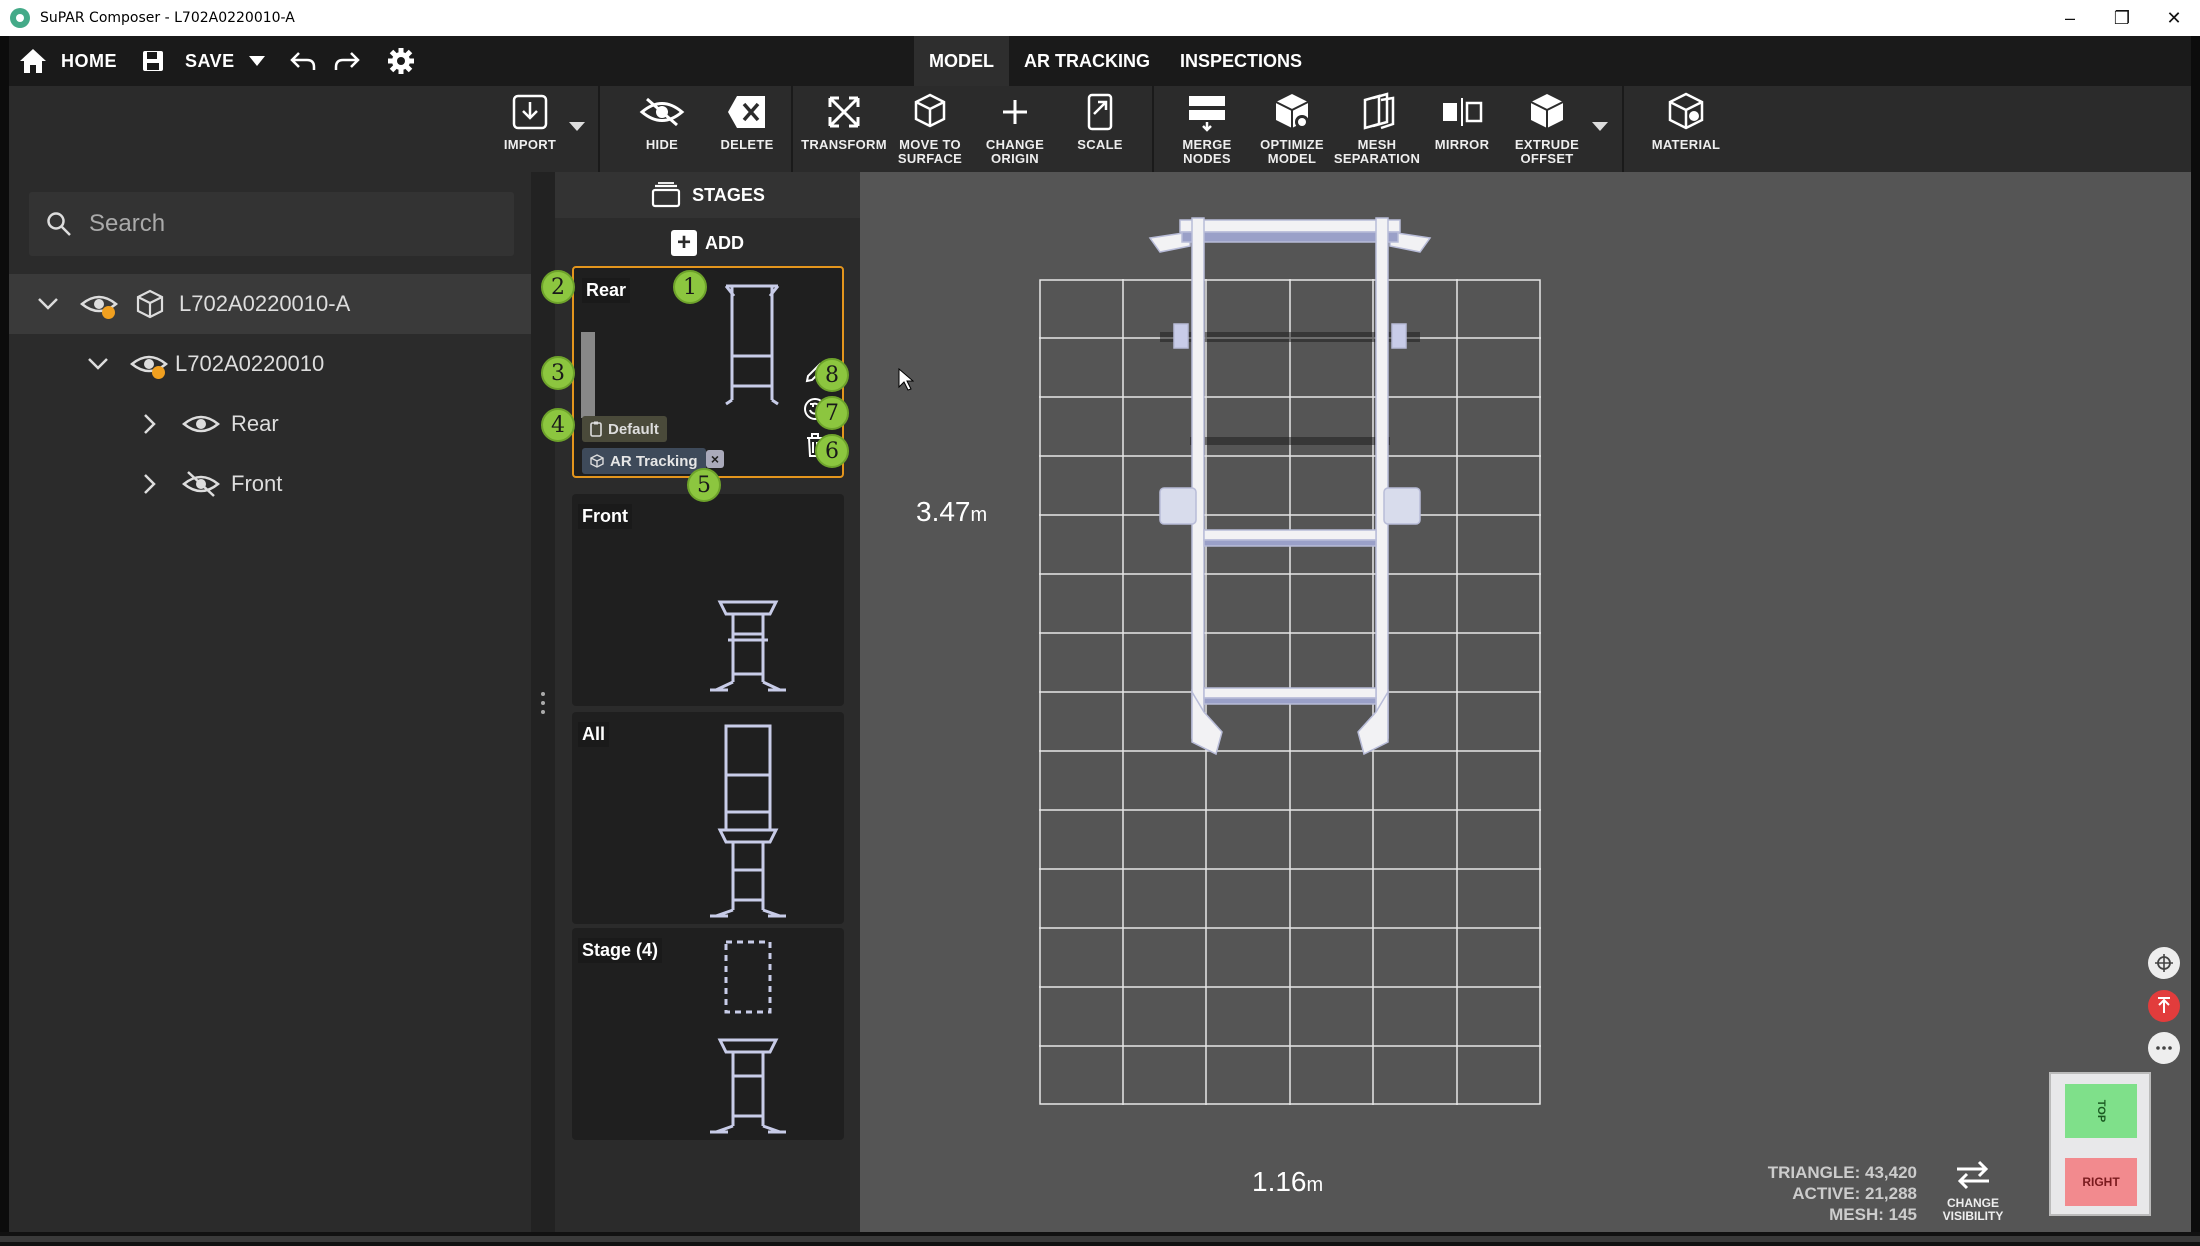  What do you see at coordinates (606, 290) in the screenshot?
I see `stage-name: Rear` at bounding box center [606, 290].